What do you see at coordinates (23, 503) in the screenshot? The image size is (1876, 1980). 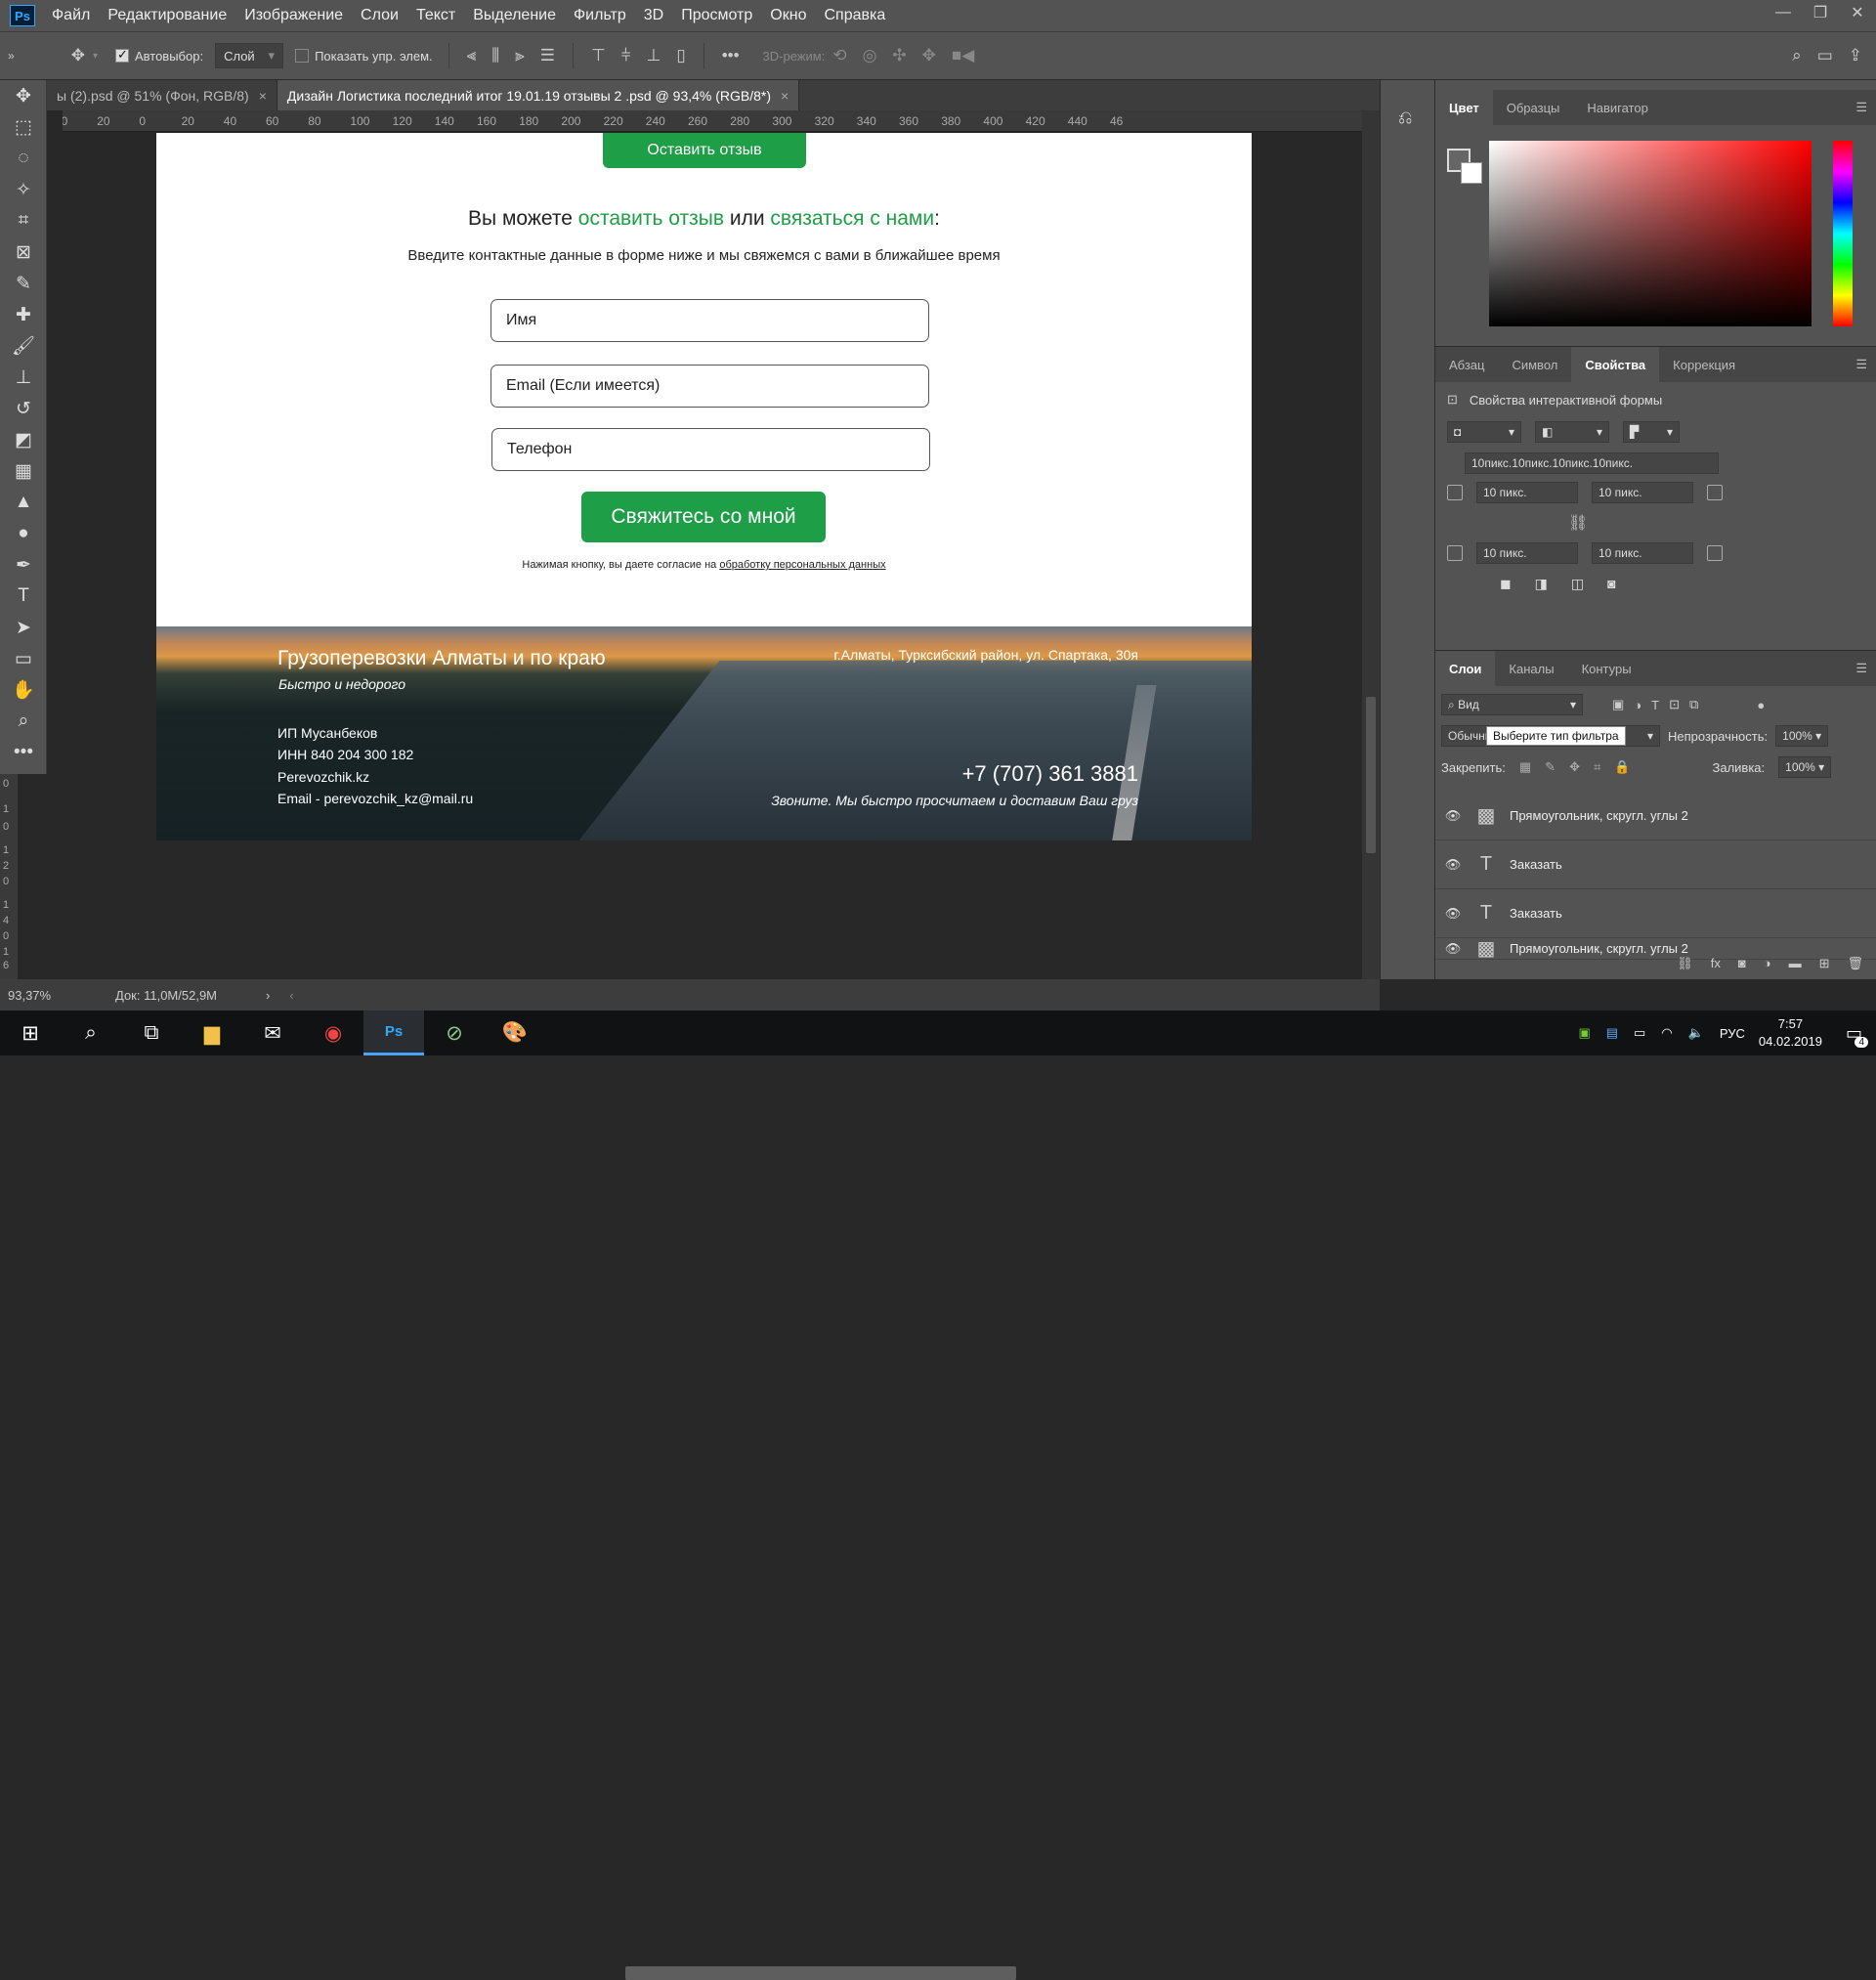 I see `blur-tool-icon: ▲` at bounding box center [23, 503].